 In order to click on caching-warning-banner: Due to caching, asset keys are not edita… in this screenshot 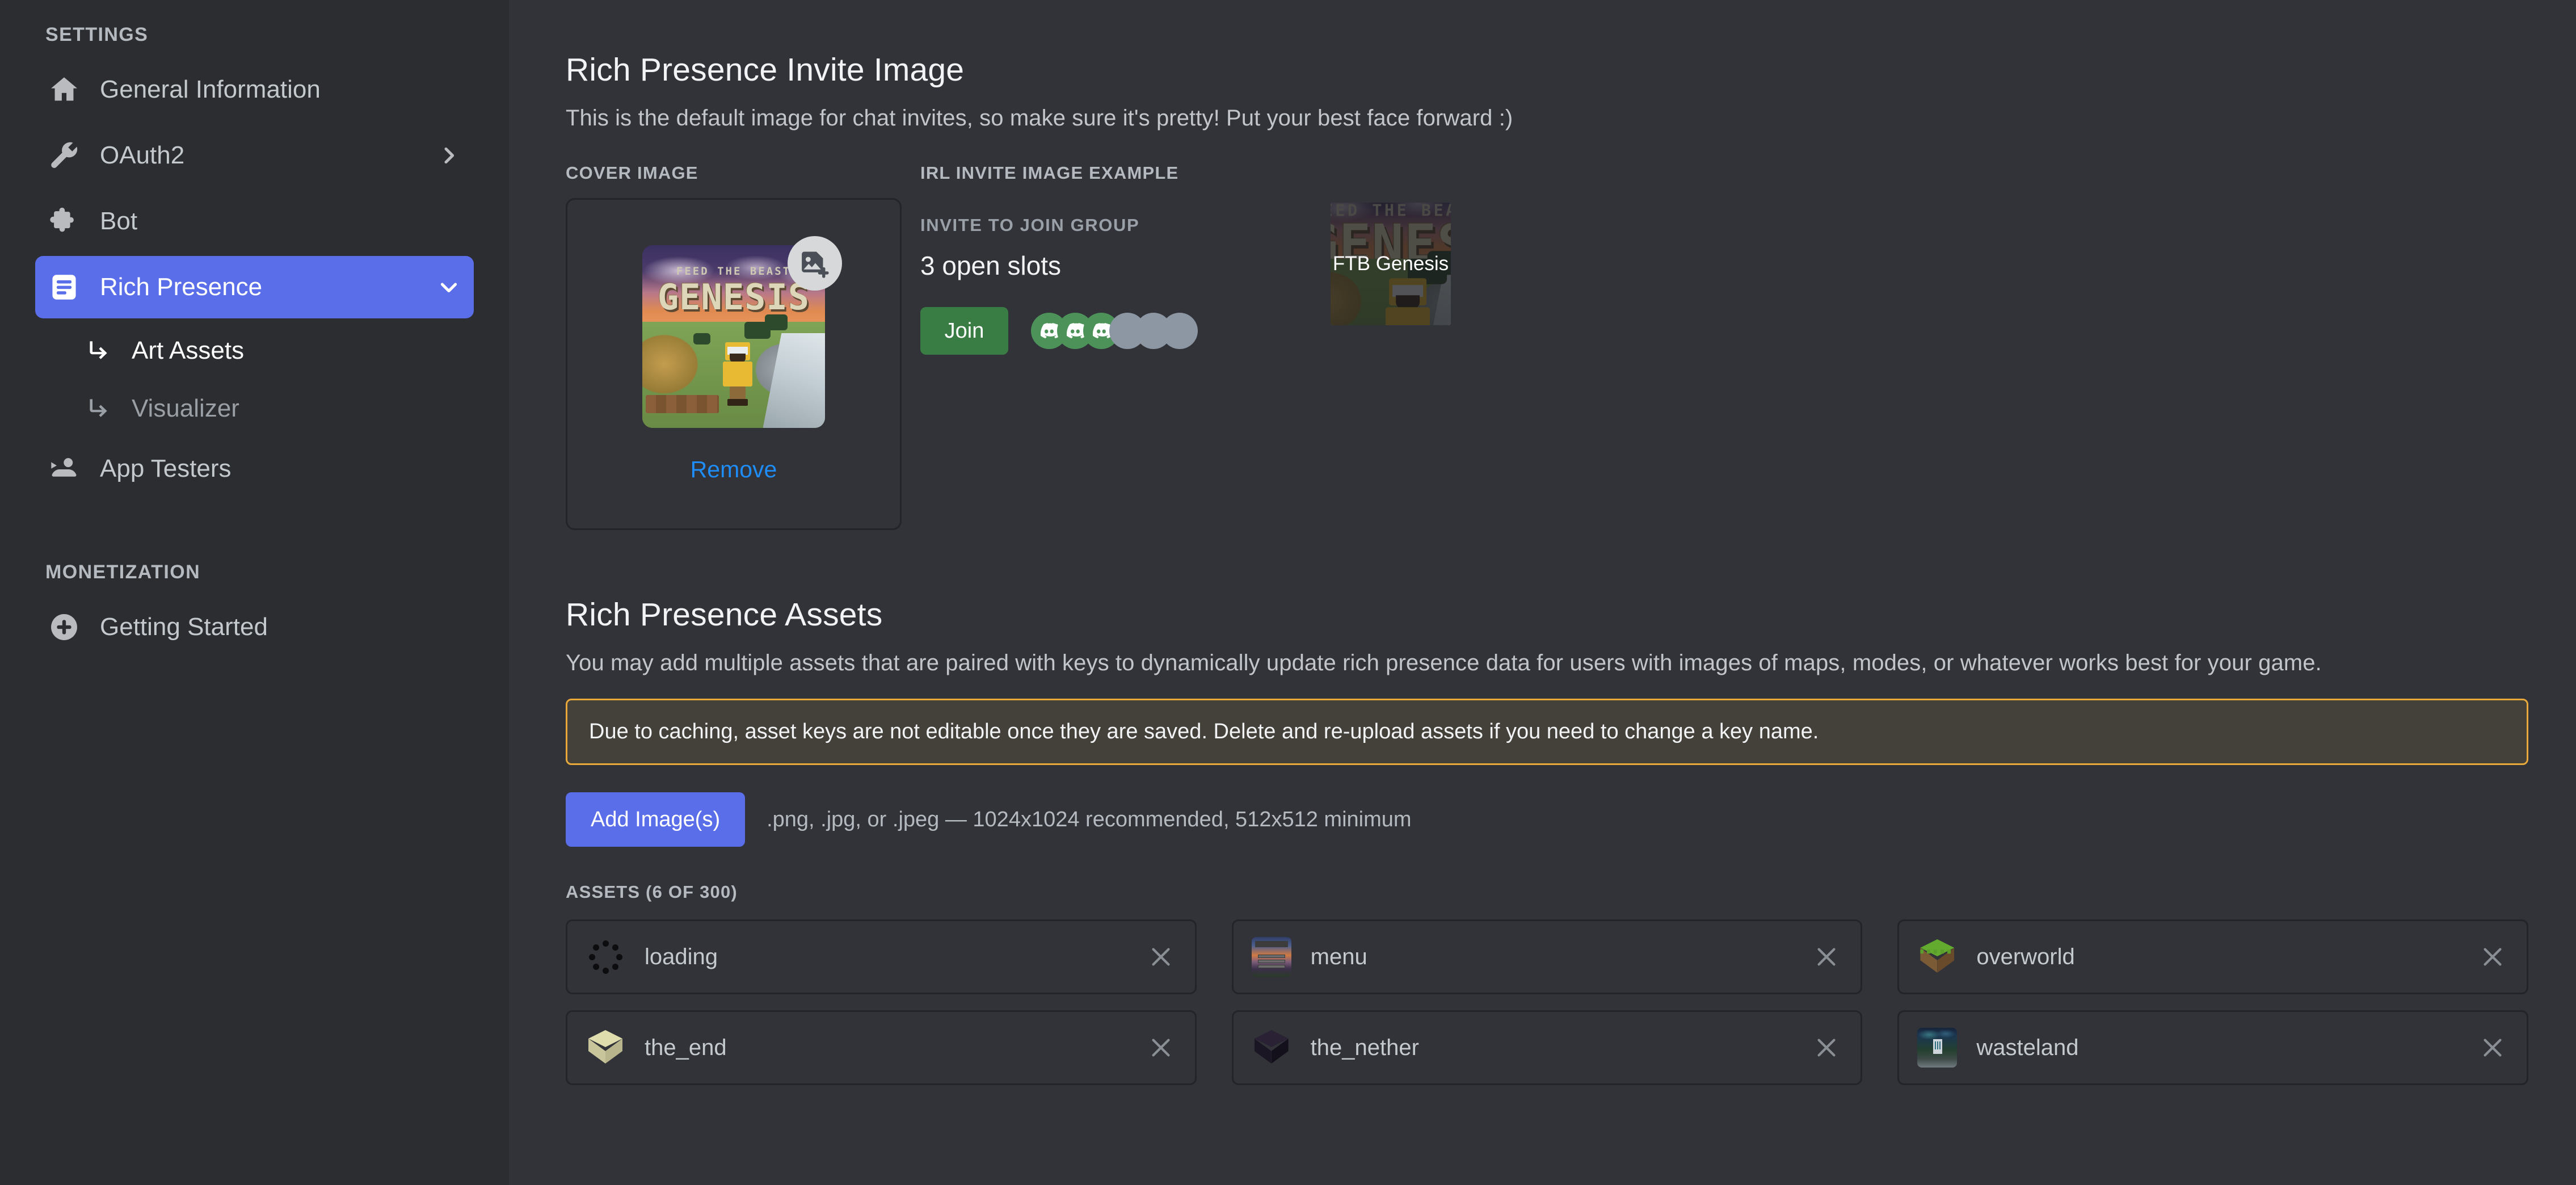, I will do `click(1547, 732)`.